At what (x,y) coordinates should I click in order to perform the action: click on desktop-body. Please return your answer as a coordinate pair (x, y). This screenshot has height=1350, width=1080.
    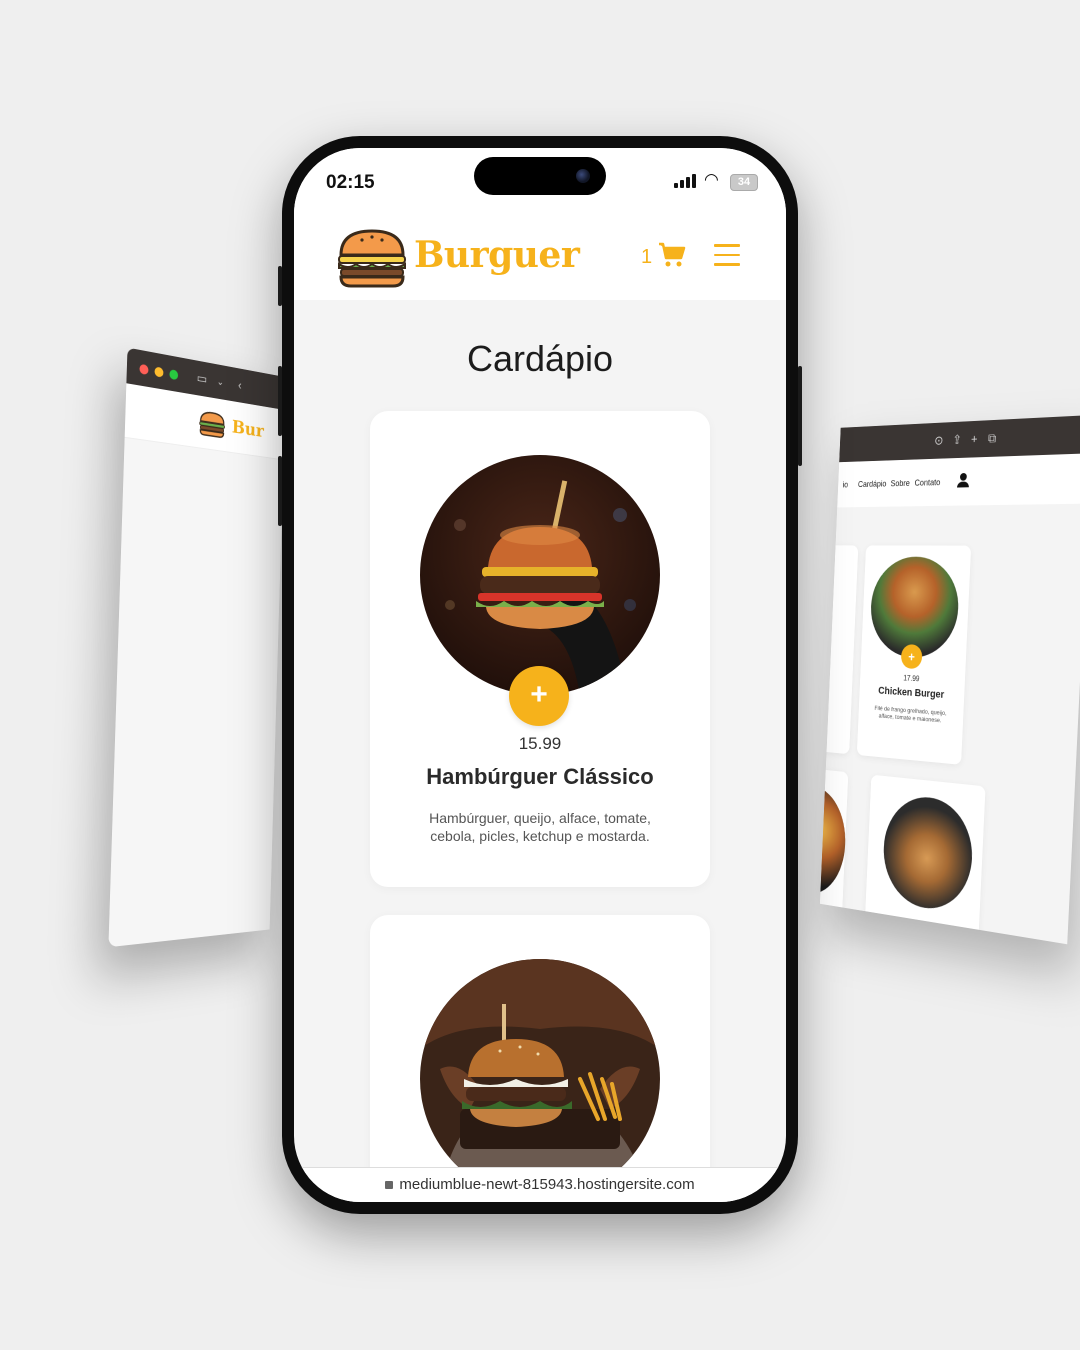
    Looking at the image, I should click on (196, 692).